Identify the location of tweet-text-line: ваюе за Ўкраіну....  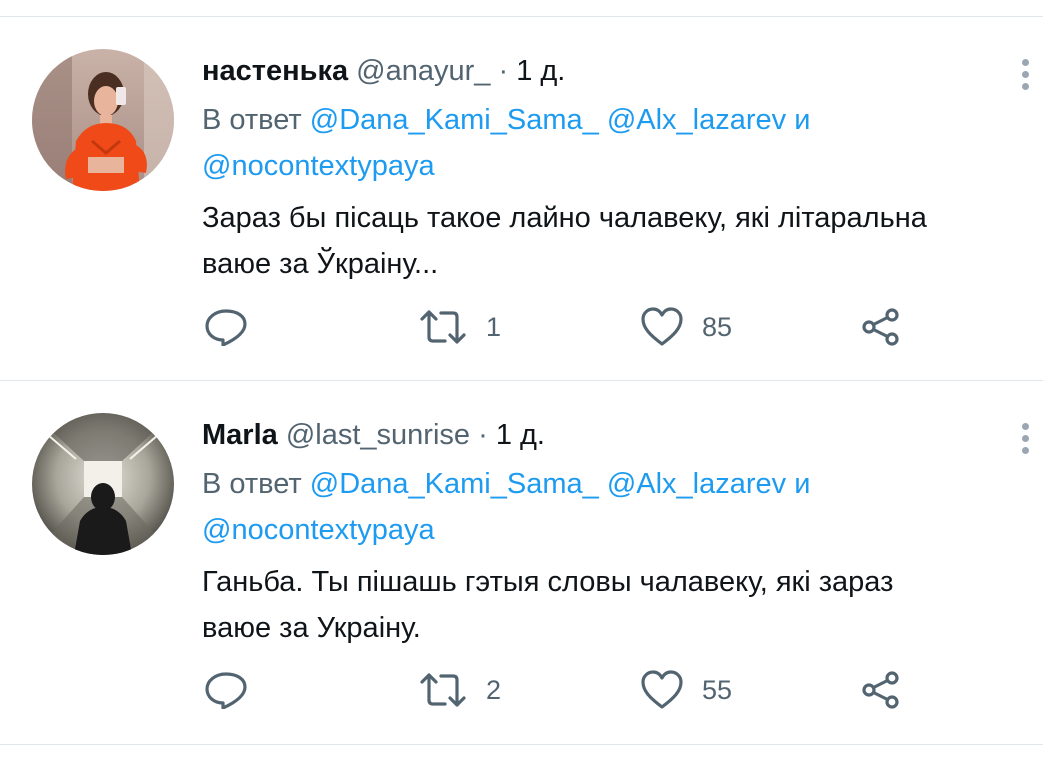
(320, 264).